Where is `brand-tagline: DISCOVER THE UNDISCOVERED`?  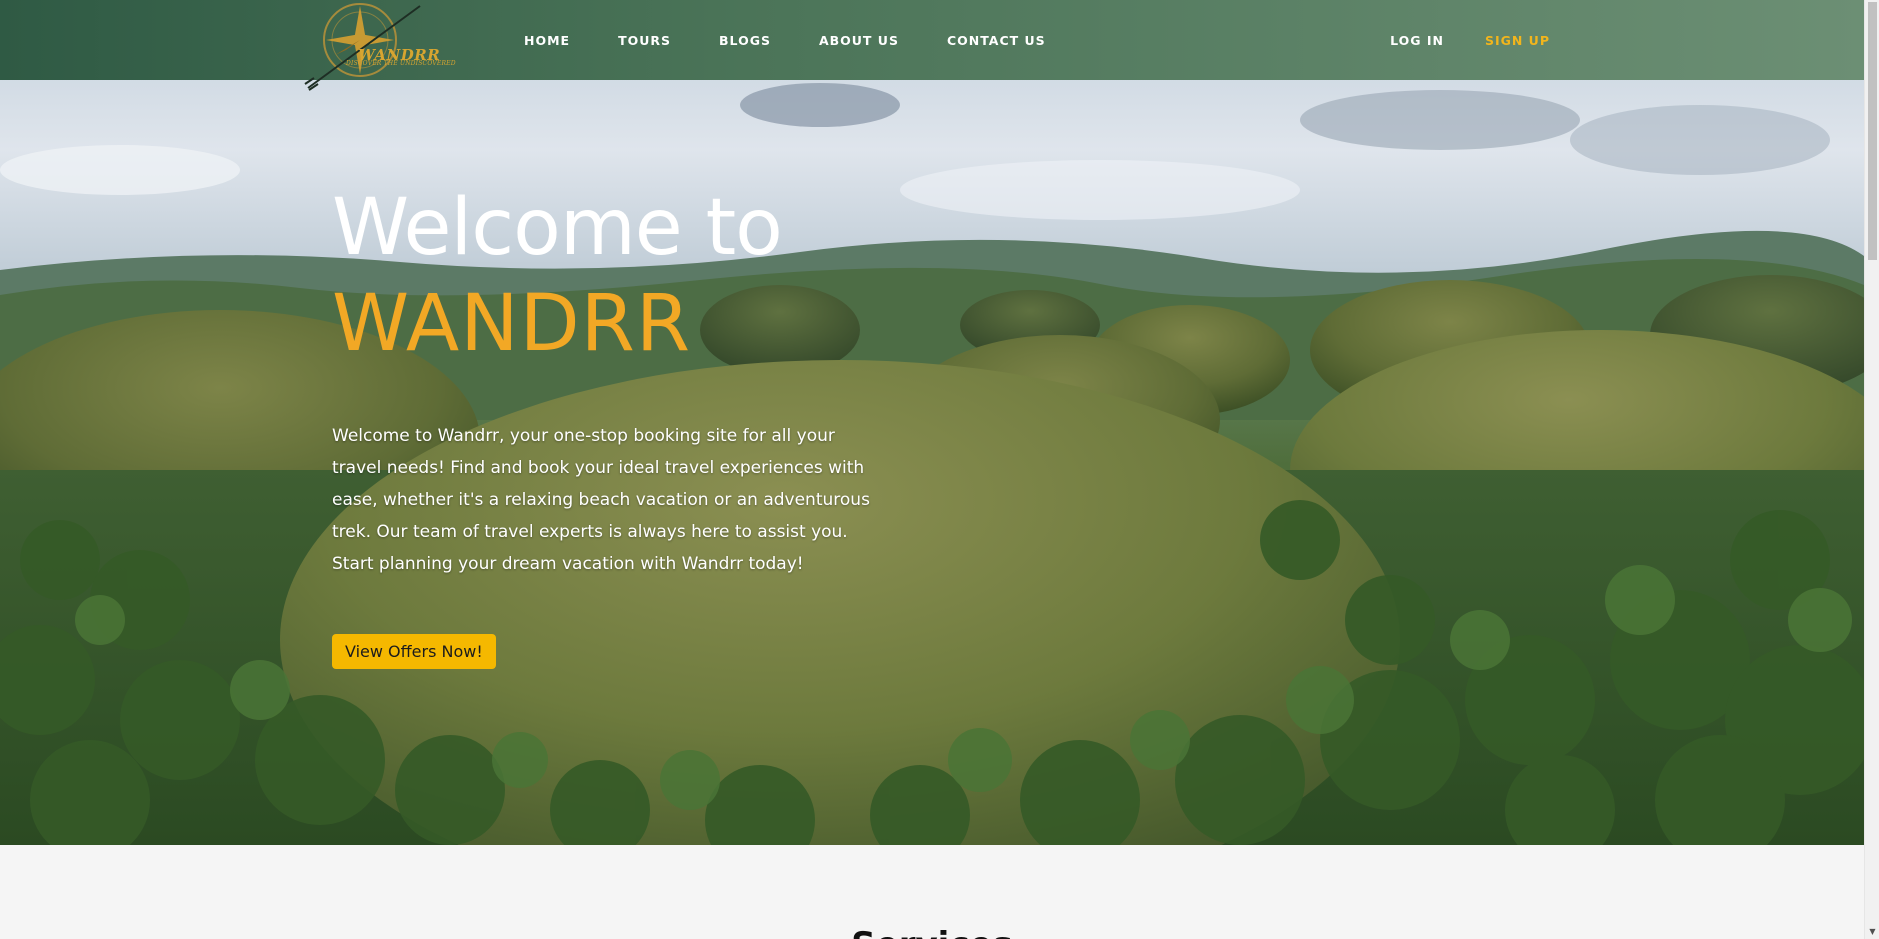
brand-tagline: DISCOVER THE UNDISCOVERED is located at coordinates (401, 63).